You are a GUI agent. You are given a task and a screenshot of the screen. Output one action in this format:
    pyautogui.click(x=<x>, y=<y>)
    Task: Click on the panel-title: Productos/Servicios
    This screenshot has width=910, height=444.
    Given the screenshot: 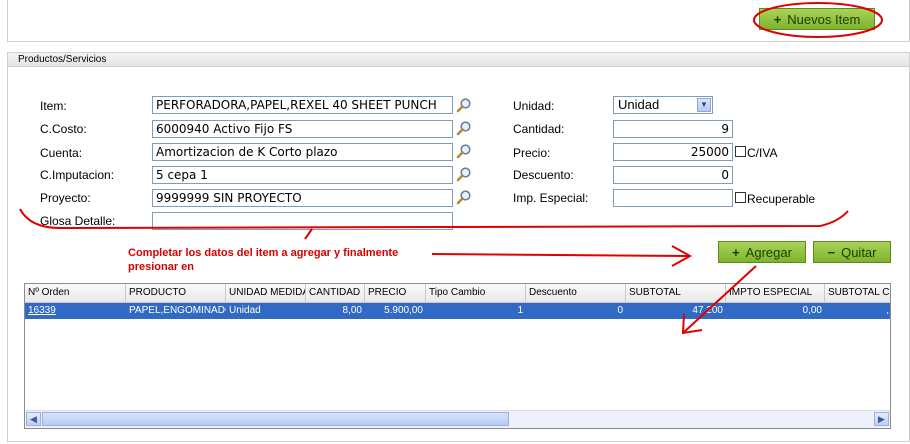 What is the action you would take?
    pyautogui.click(x=458, y=60)
    